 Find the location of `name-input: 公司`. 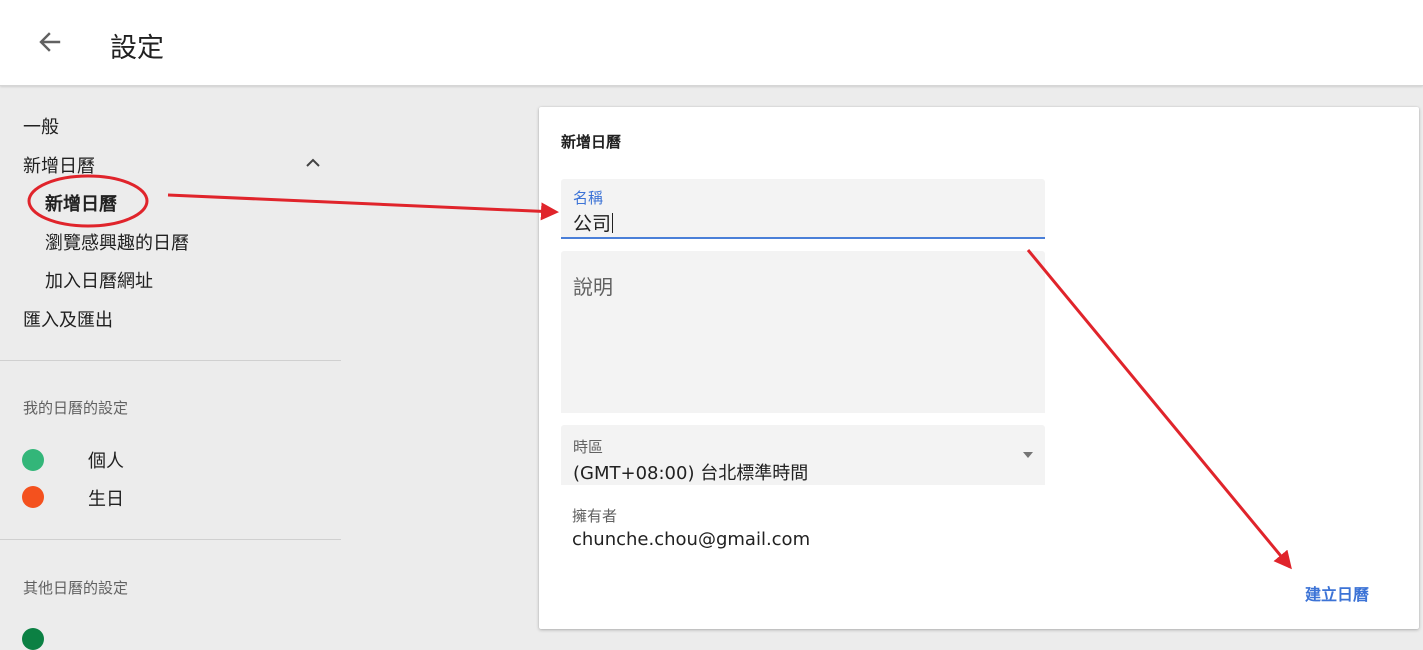

name-input: 公司 is located at coordinates (593, 222).